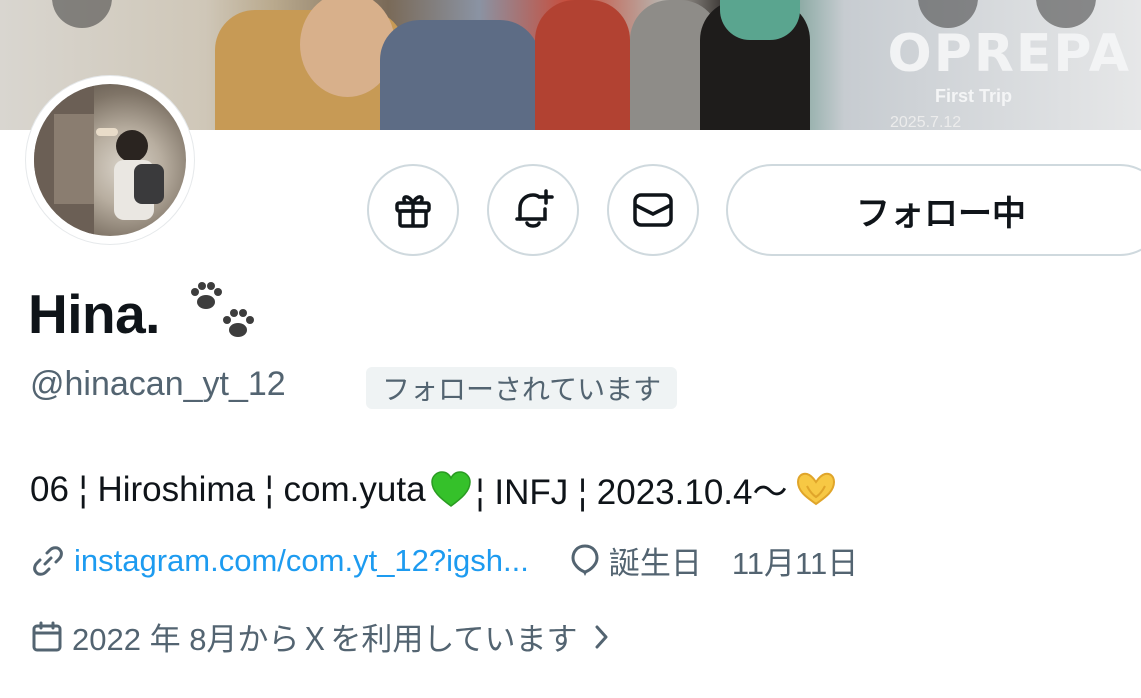  What do you see at coordinates (795, 563) in the screenshot?
I see `birthday-value: 11月11日` at bounding box center [795, 563].